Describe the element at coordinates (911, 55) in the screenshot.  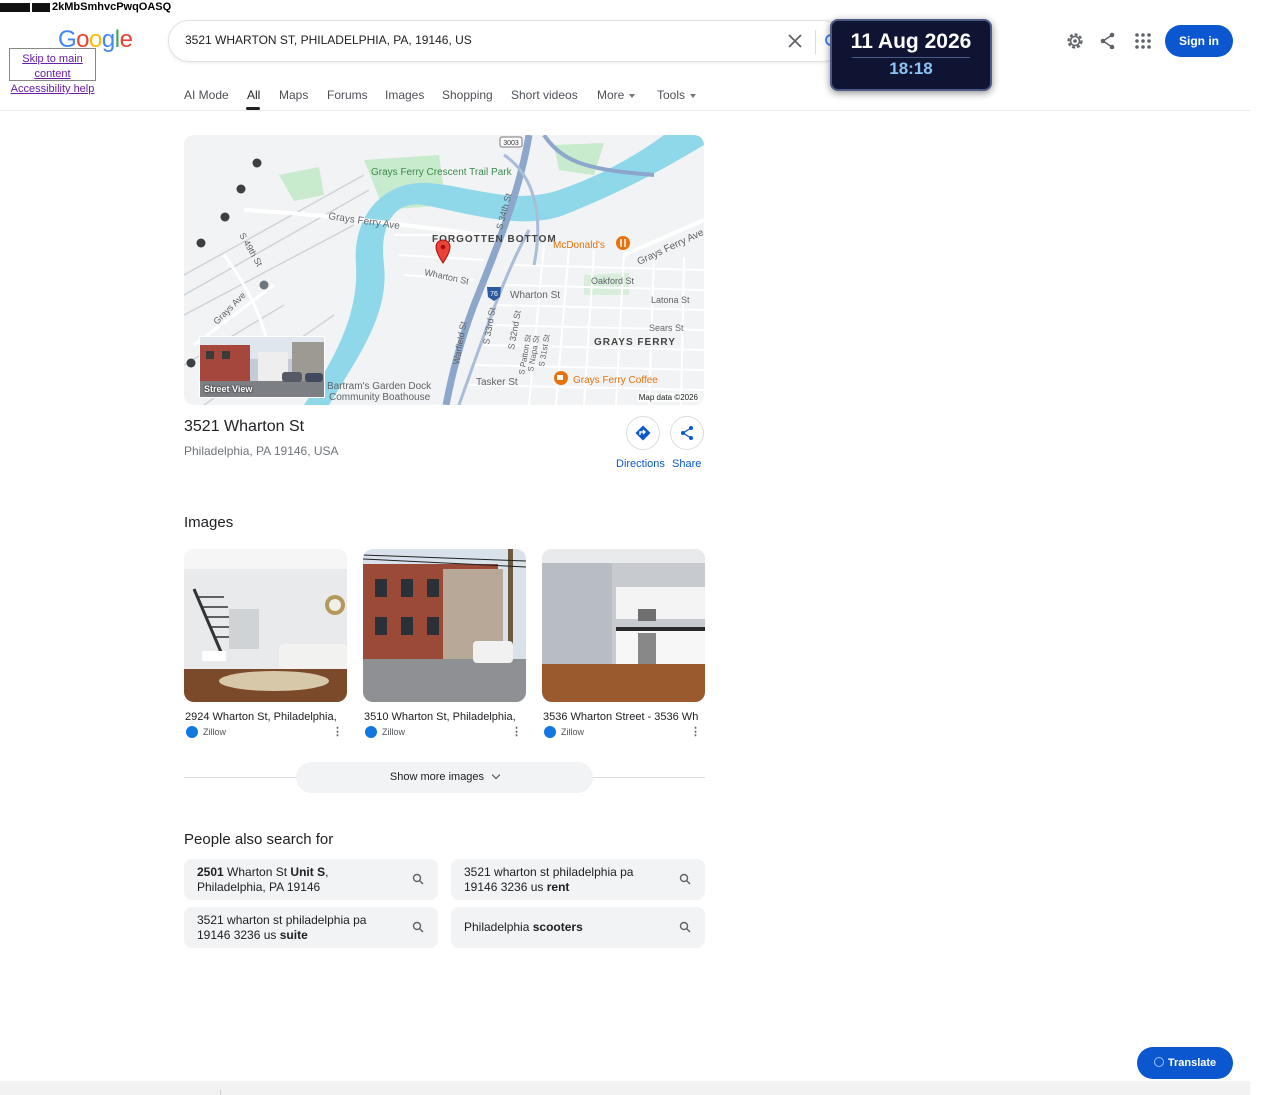
I see `date-time-overlay: 11 Aug 2026 18:18` at that location.